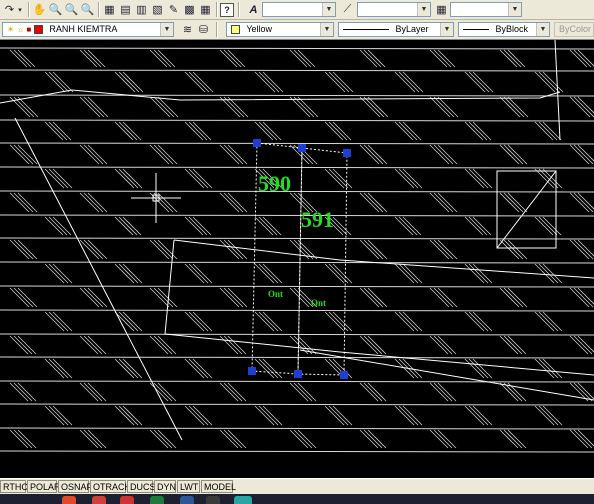  I want to click on status-ortho-button: RTHO, so click(14, 486).